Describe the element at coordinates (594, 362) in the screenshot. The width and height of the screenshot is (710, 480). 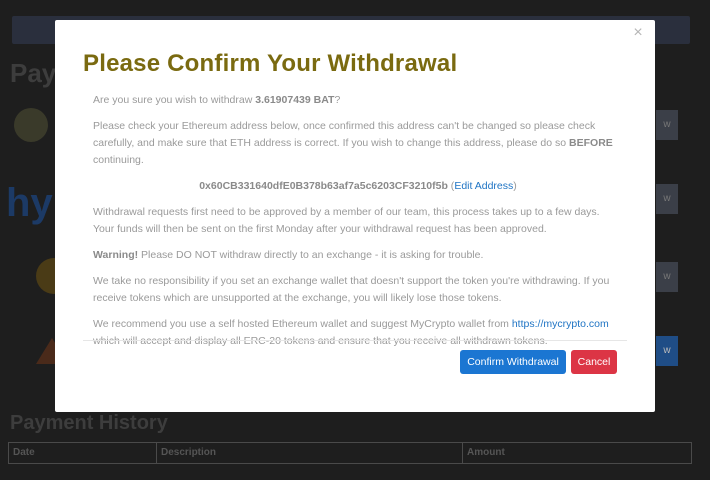
I see `cancel-button: Cancel` at that location.